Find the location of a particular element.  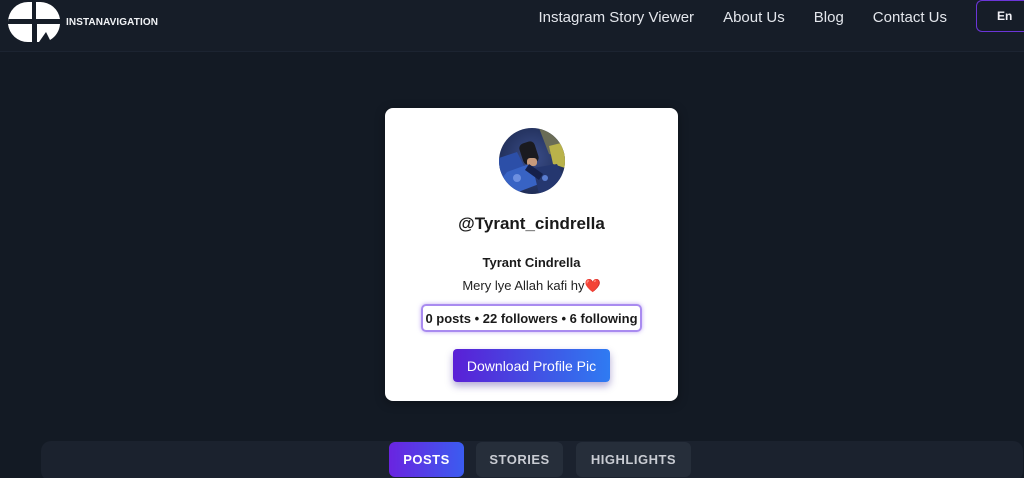

tab-posts: POSTS is located at coordinates (426, 459).